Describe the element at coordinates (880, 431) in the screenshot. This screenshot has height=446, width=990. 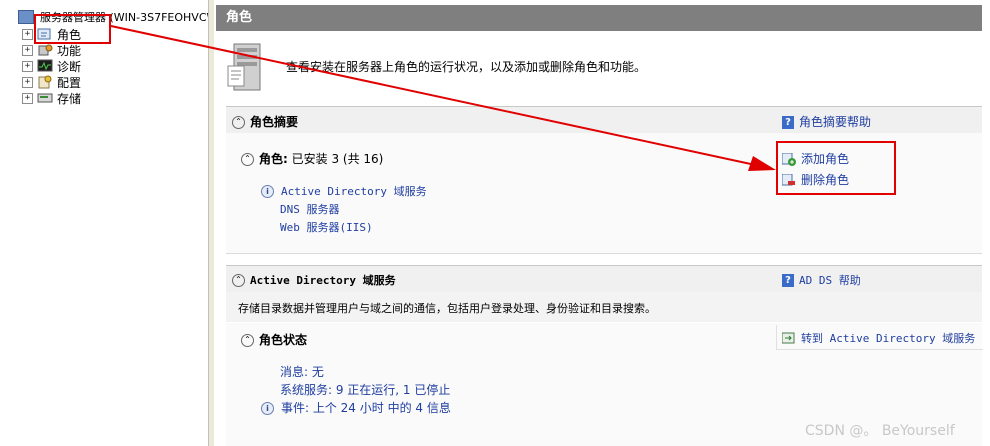
I see `watermark: CSDN @。 BeYourself` at that location.